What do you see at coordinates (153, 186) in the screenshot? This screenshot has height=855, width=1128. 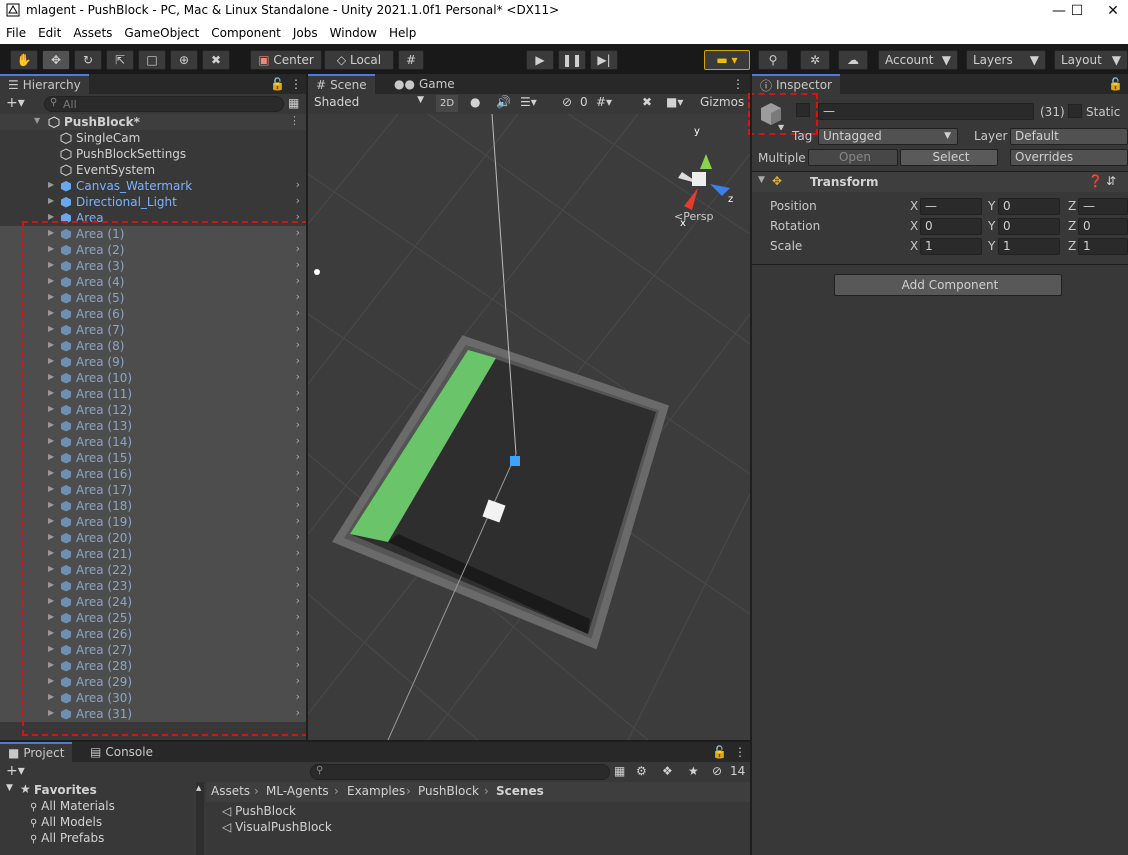 I see `hierarchy-item: ▶ Canvas_Watermark ›` at bounding box center [153, 186].